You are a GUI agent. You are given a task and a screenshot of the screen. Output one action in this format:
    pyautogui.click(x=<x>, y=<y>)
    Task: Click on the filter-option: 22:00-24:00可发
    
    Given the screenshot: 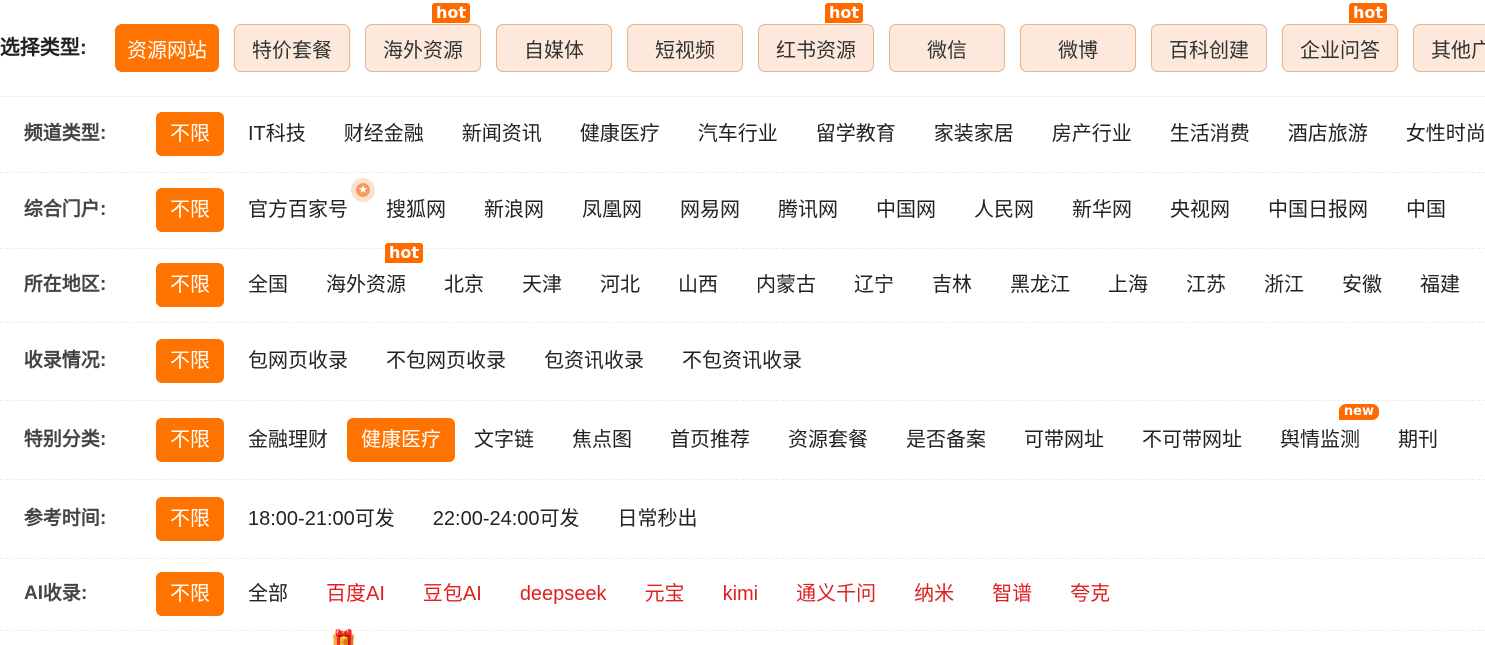 What is the action you would take?
    pyautogui.click(x=506, y=519)
    